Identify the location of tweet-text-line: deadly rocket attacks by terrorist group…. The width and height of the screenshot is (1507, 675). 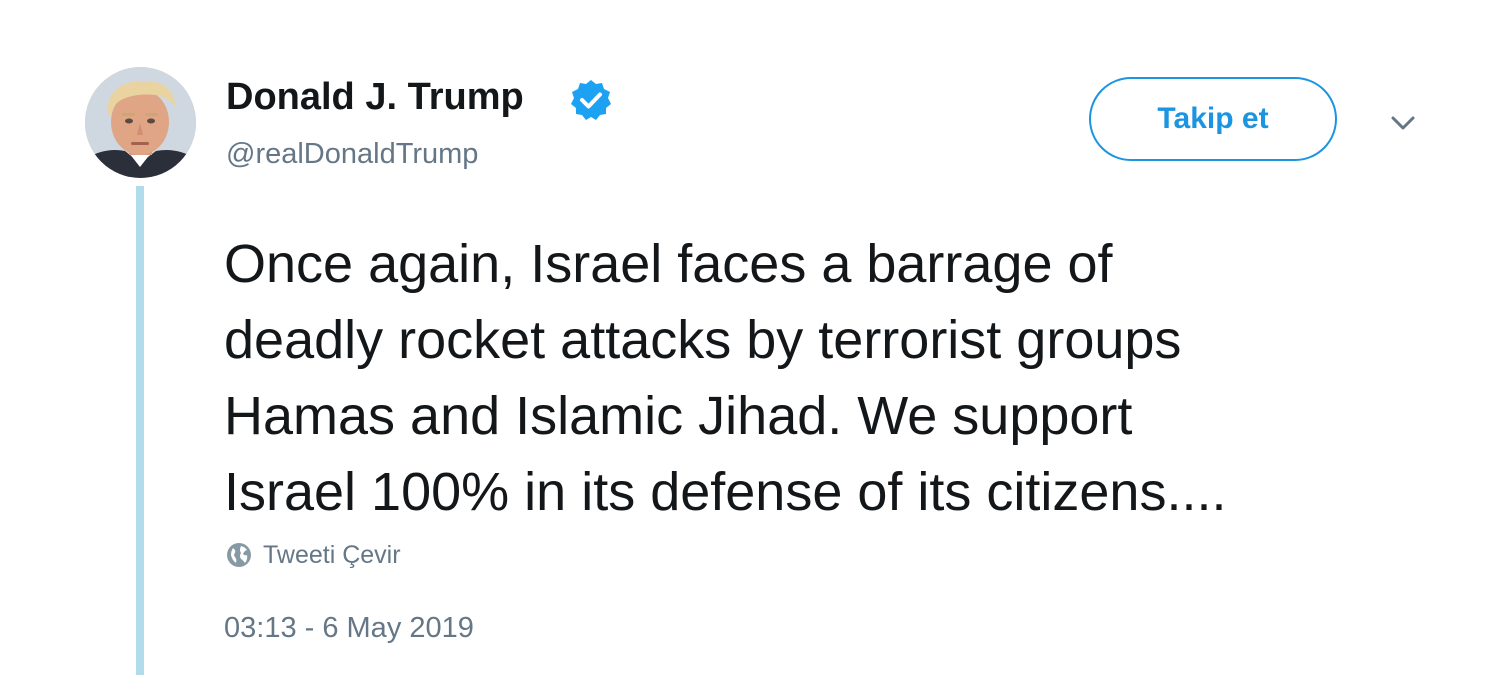
(703, 340).